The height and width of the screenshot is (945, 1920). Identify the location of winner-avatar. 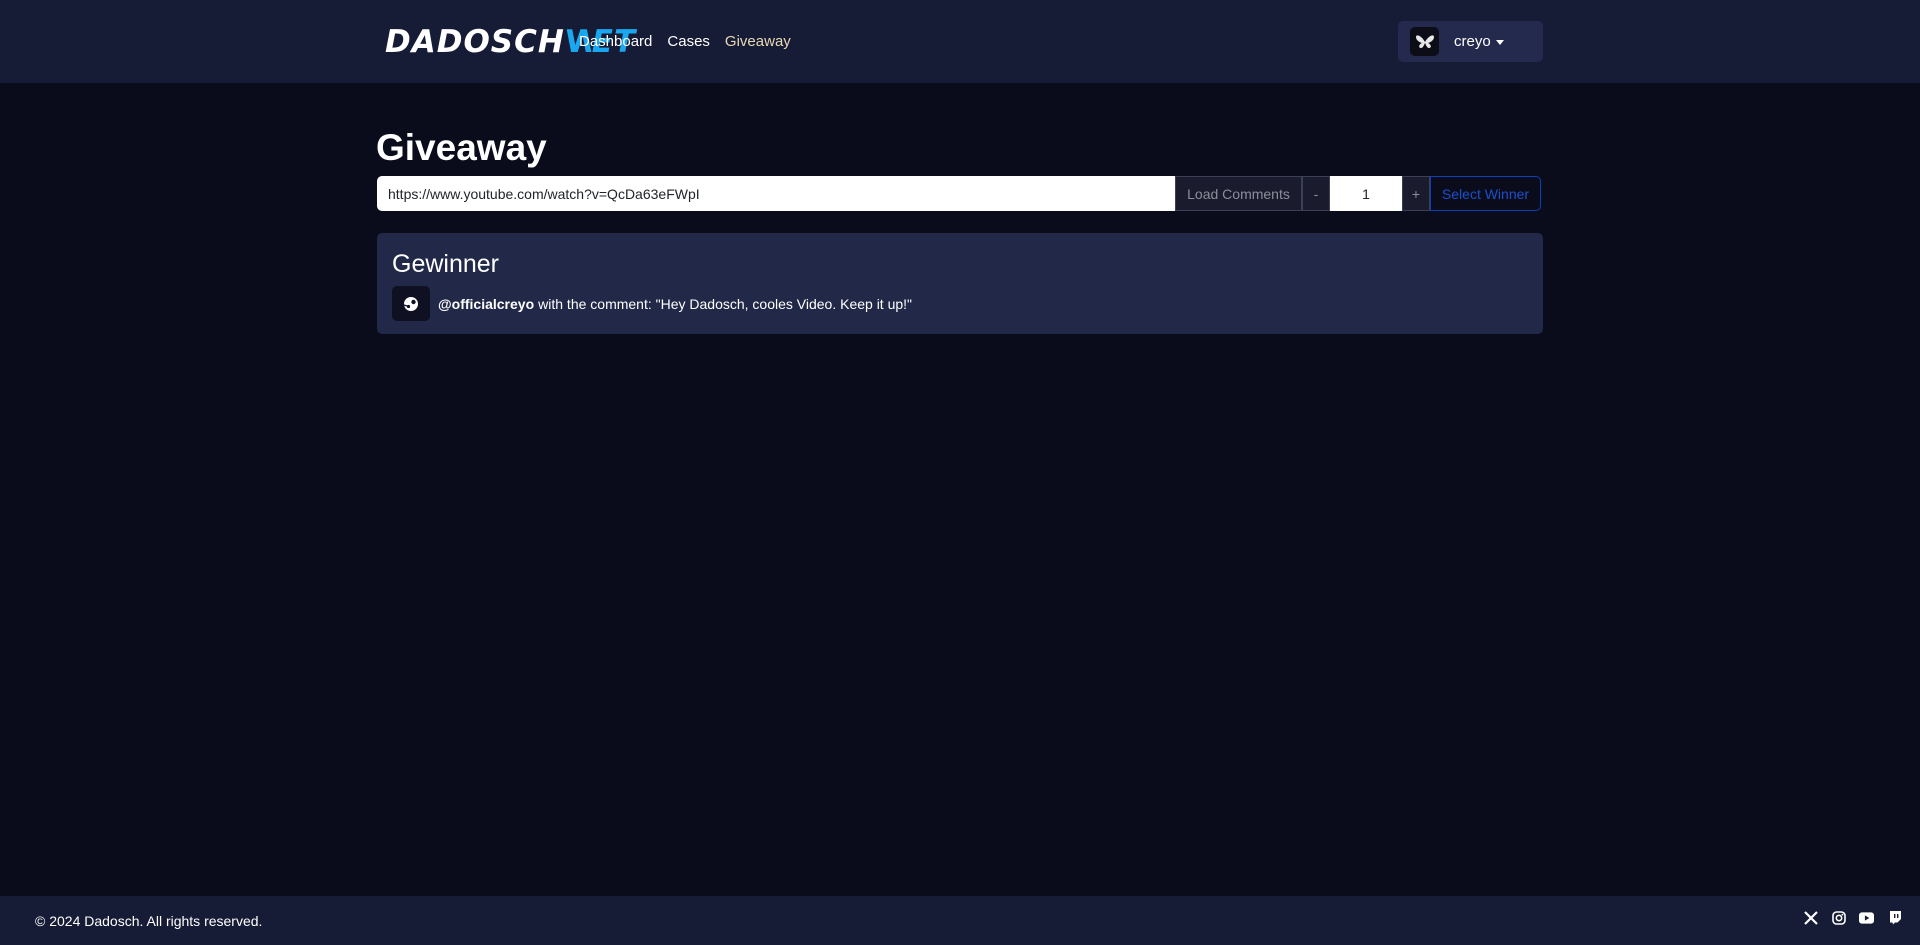
(411, 303).